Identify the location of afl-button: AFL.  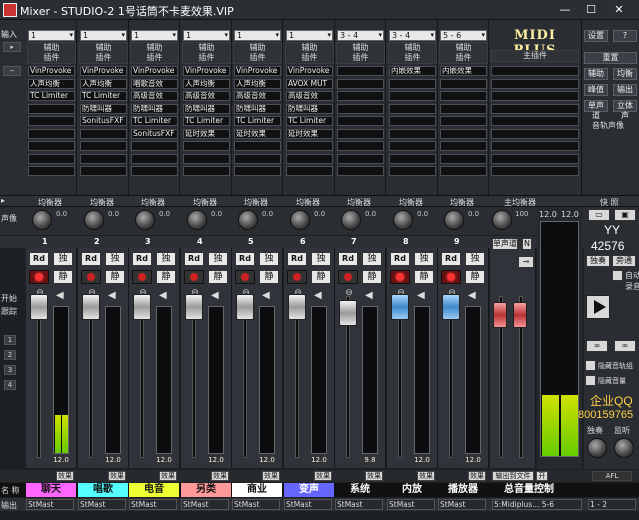
(612, 476).